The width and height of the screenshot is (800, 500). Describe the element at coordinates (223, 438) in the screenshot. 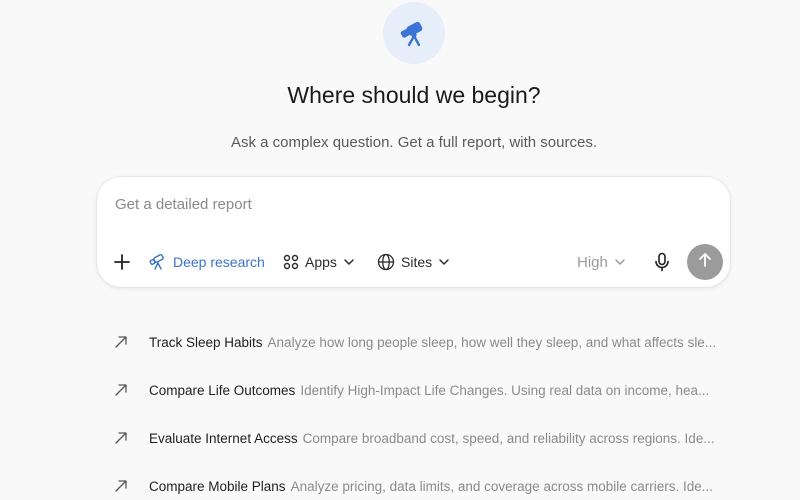

I see `suggestion-title: Evaluate Internet Access` at that location.